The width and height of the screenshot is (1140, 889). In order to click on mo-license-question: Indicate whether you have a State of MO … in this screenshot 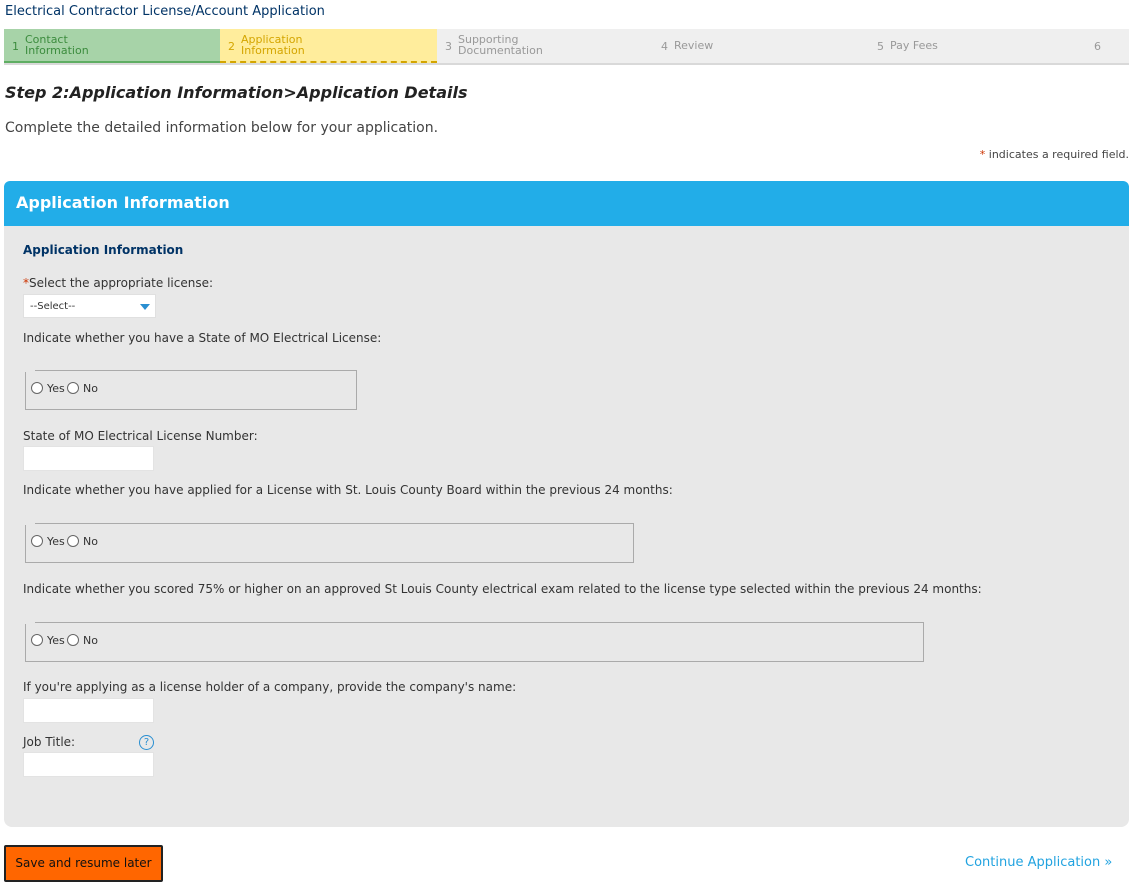, I will do `click(202, 338)`.